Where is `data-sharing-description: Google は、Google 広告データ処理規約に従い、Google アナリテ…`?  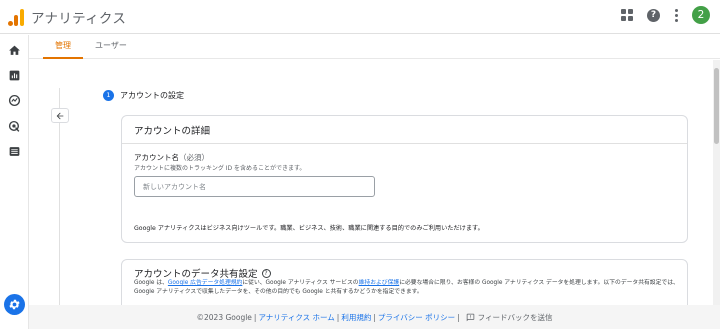 data-sharing-description: Google は、Google 広告データ処理規約に従い、Google アナリテ… is located at coordinates (408, 288).